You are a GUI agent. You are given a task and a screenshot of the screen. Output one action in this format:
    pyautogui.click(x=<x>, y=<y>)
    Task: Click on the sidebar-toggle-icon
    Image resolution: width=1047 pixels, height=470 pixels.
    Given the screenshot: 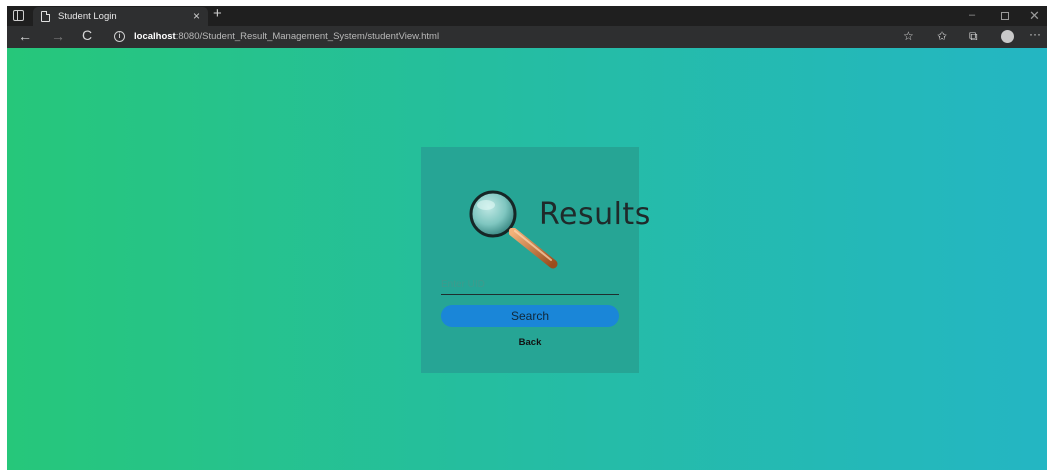 What is the action you would take?
    pyautogui.click(x=18, y=15)
    